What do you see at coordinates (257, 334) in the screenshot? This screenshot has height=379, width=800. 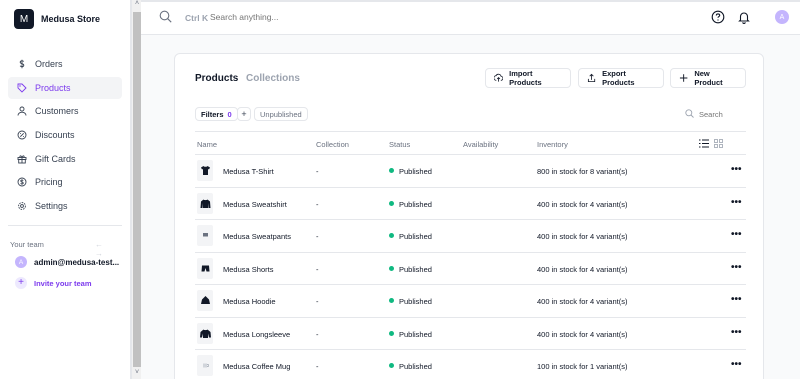 I see `product-name: Medusa Longsleeve` at bounding box center [257, 334].